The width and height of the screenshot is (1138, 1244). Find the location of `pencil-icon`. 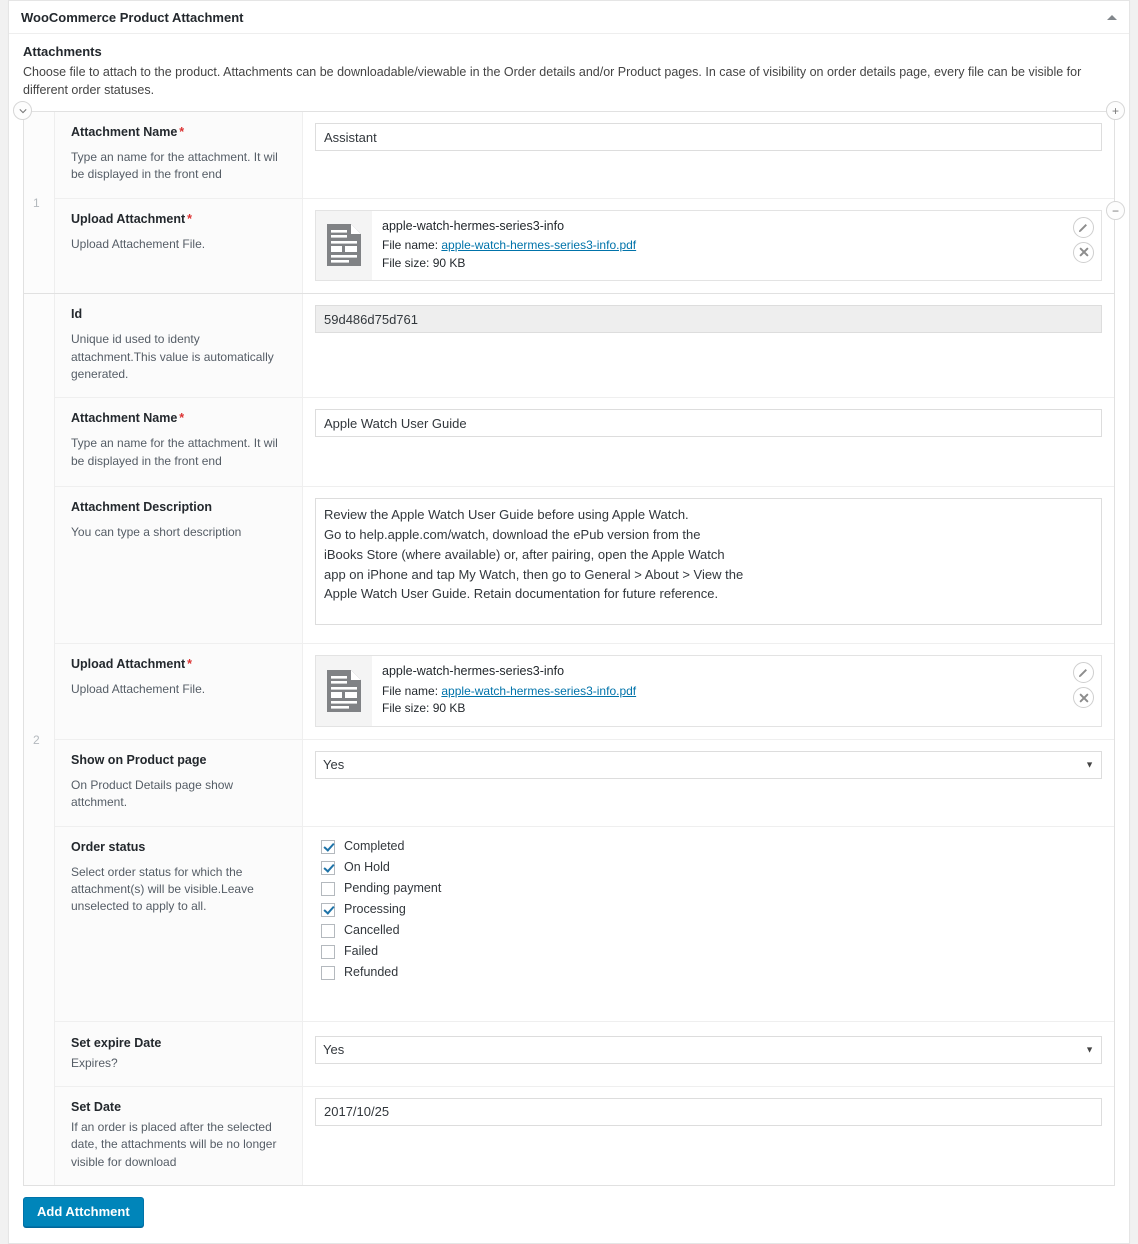

pencil-icon is located at coordinates (1082, 227).